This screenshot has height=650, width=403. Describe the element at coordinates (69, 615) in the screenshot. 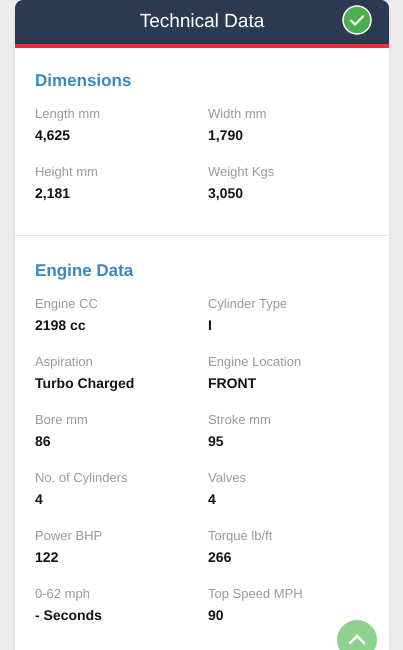

I see `field-value: - Seconds` at that location.